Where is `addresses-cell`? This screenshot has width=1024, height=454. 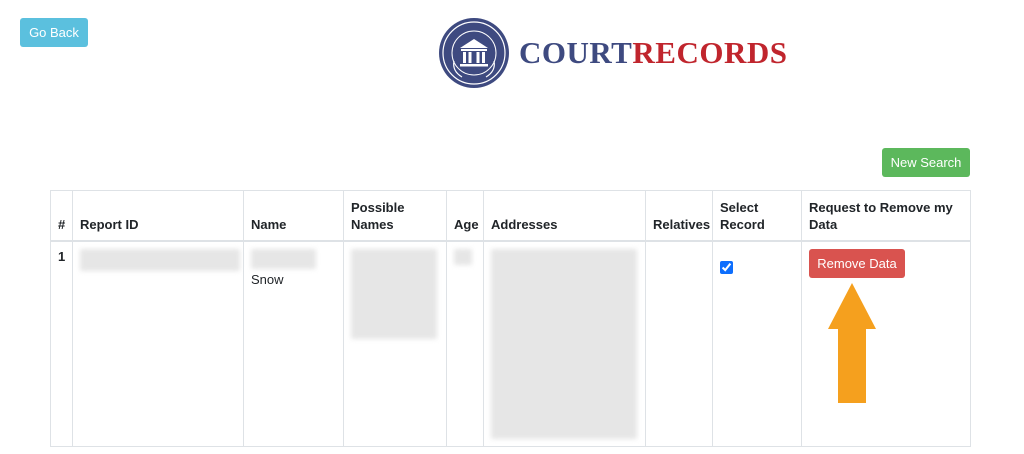
addresses-cell is located at coordinates (564, 343).